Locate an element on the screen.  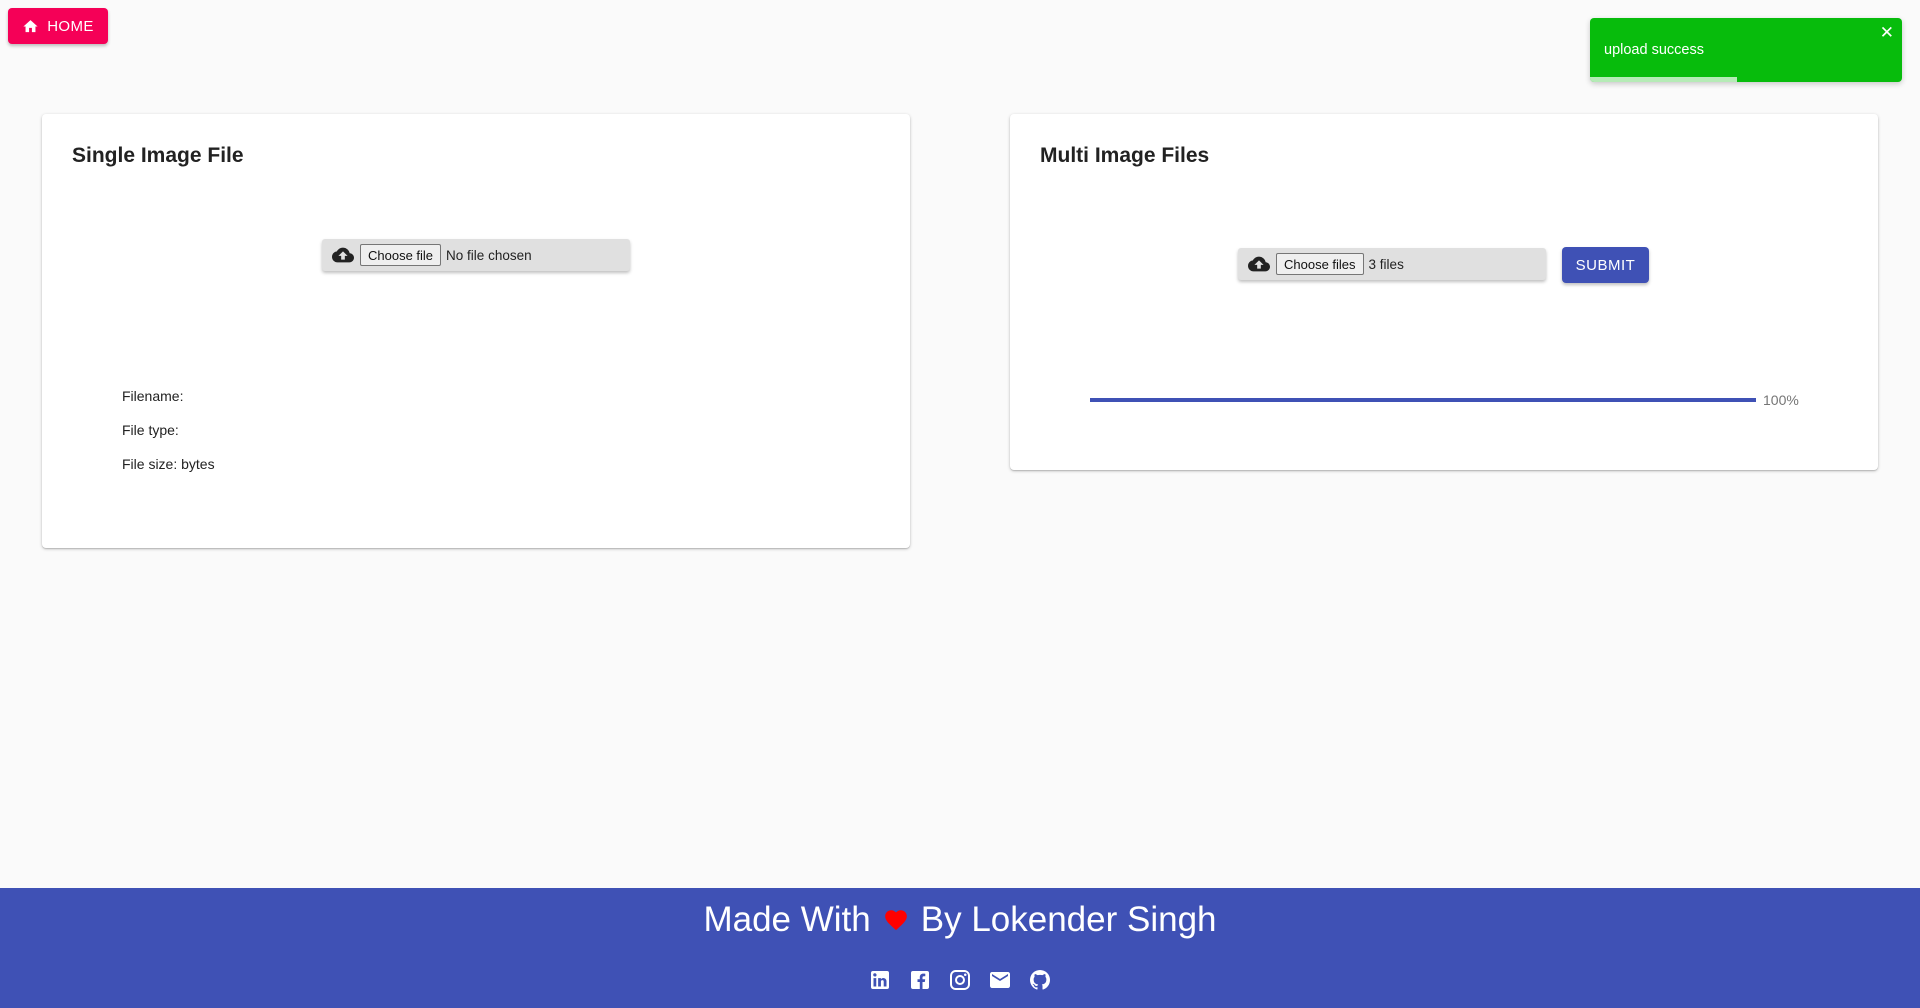
heart-icon is located at coordinates (895, 920).